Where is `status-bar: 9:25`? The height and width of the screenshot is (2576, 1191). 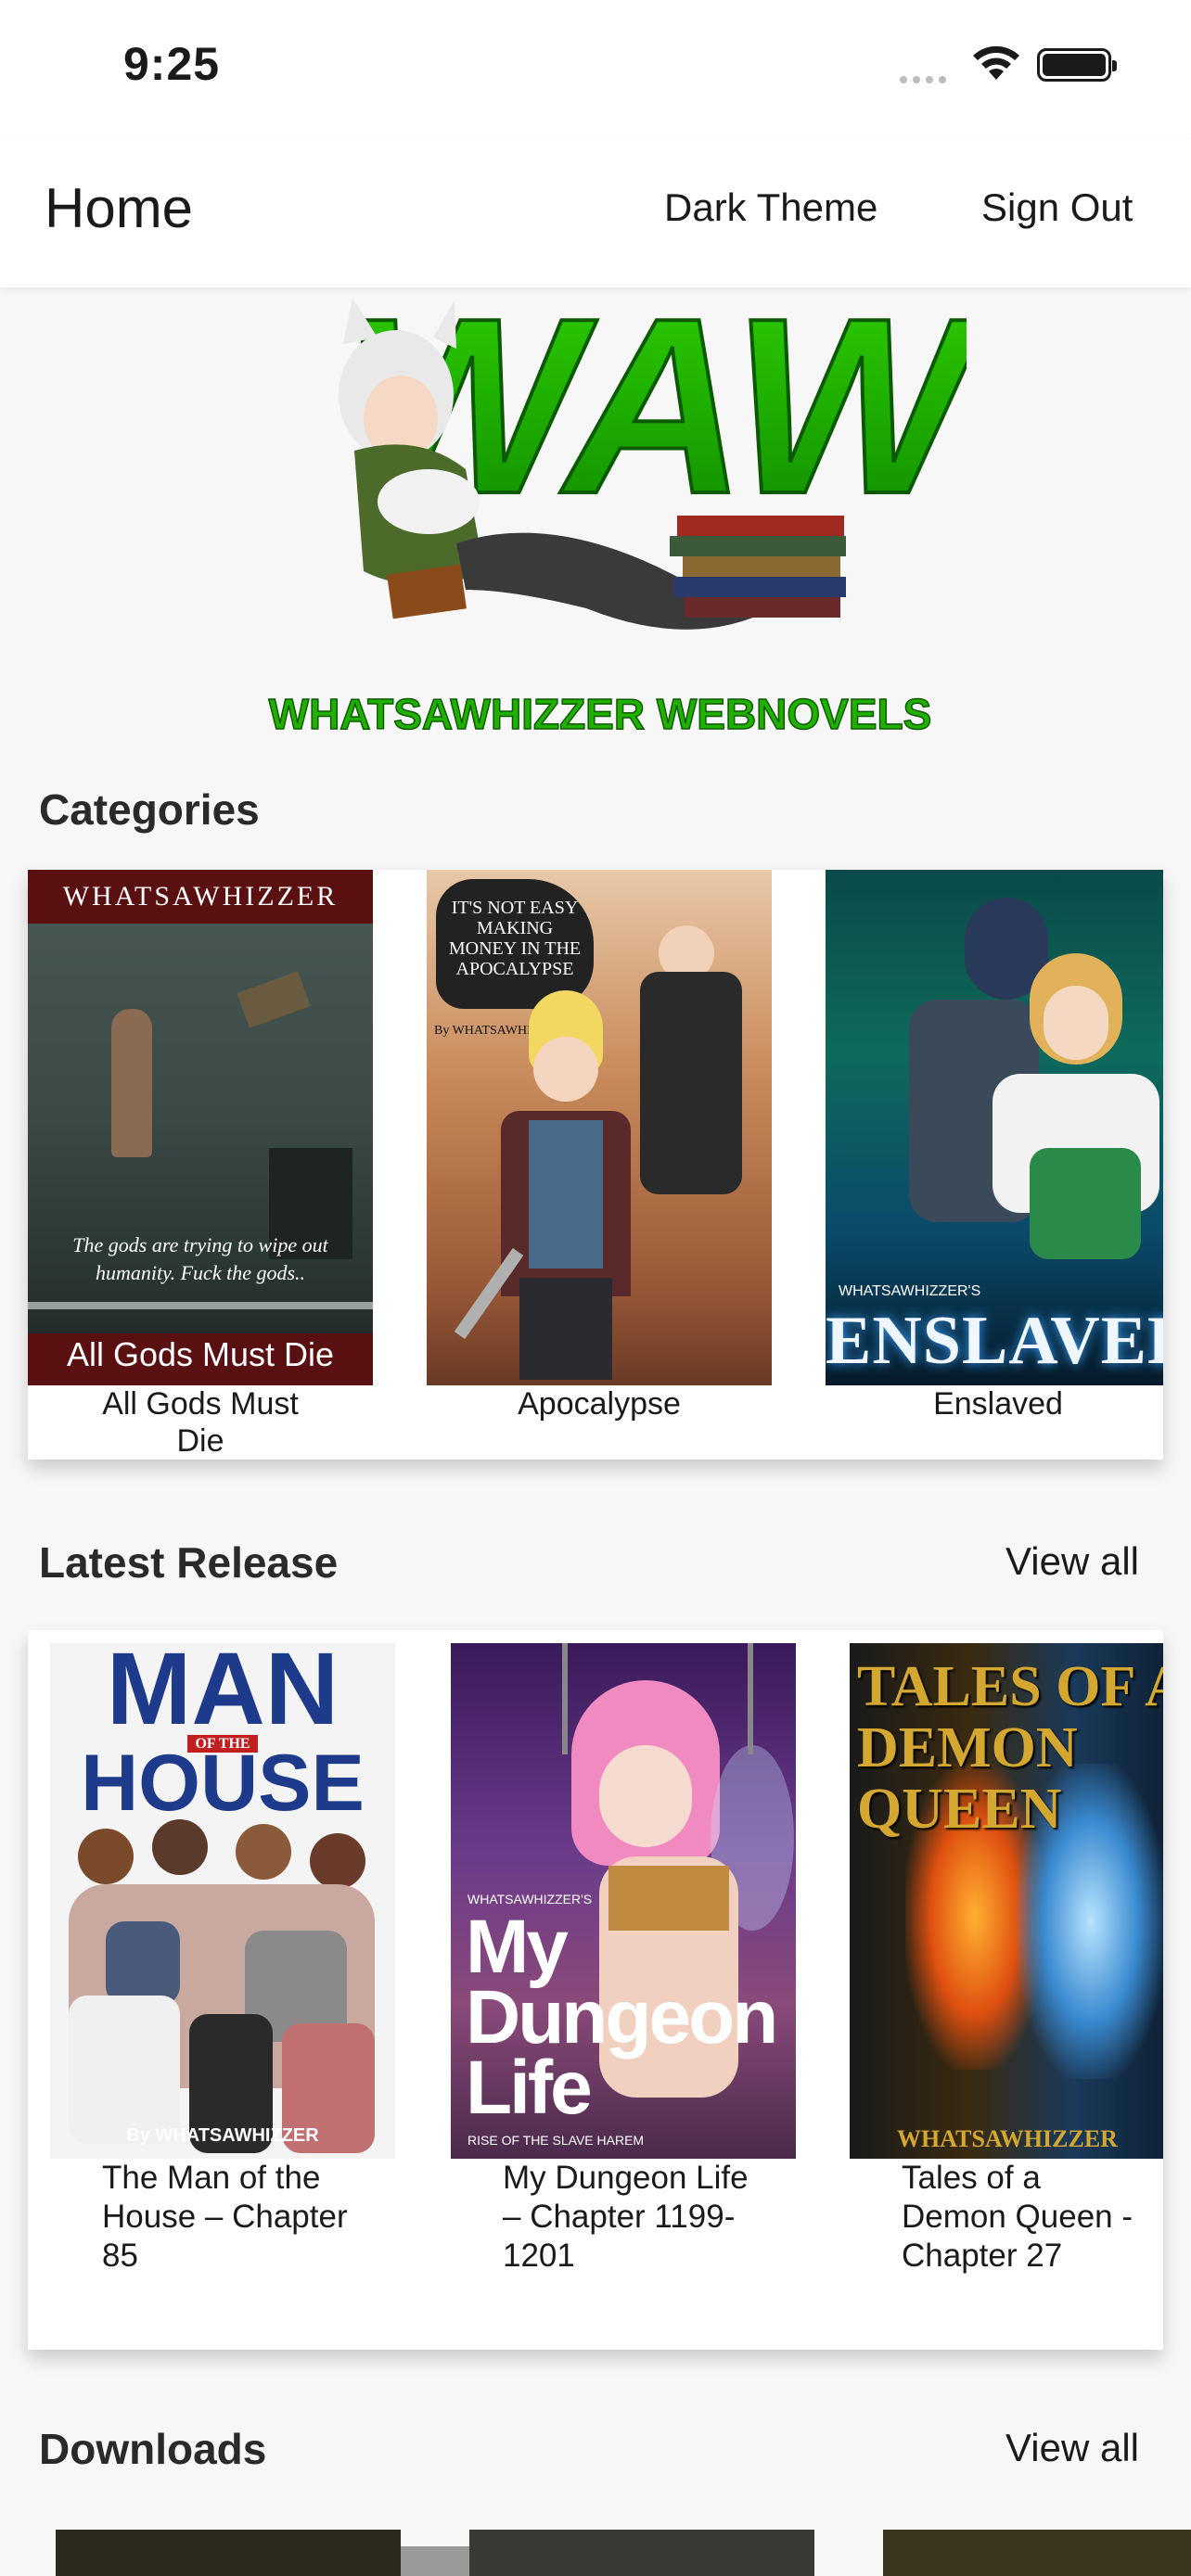 status-bar: 9:25 is located at coordinates (595, 69).